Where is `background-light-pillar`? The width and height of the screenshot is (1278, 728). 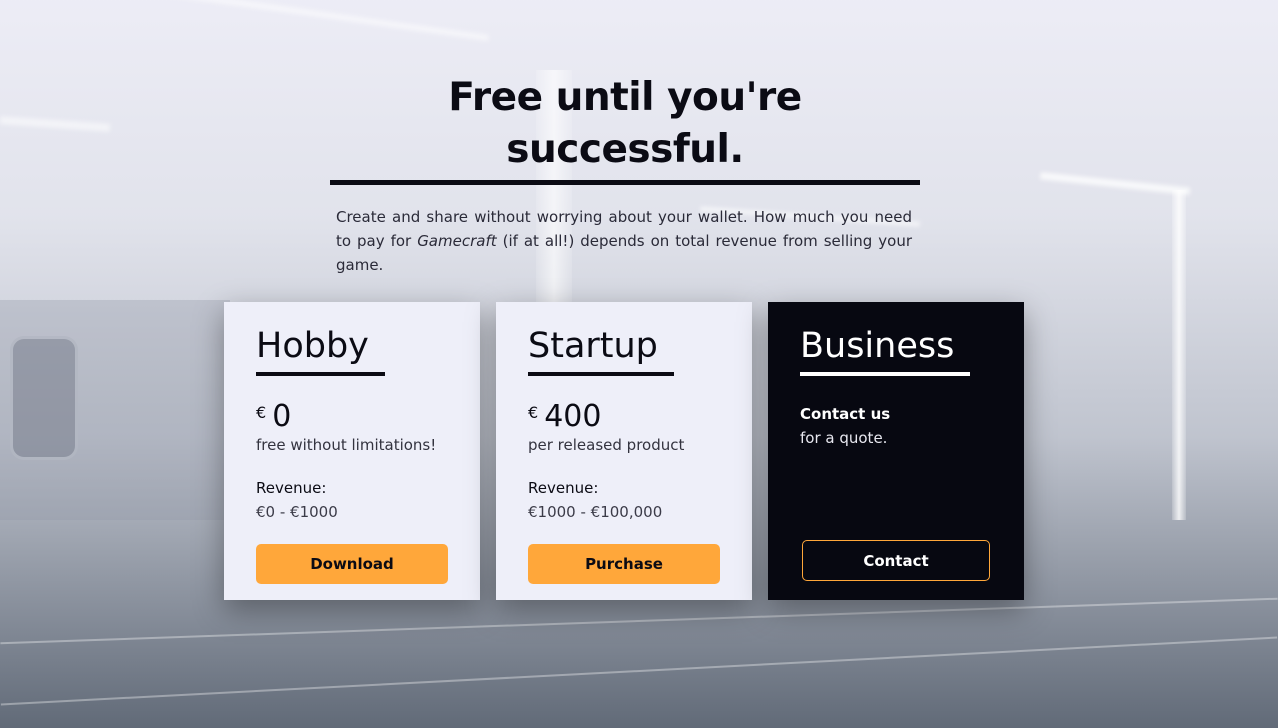 background-light-pillar is located at coordinates (1179, 355).